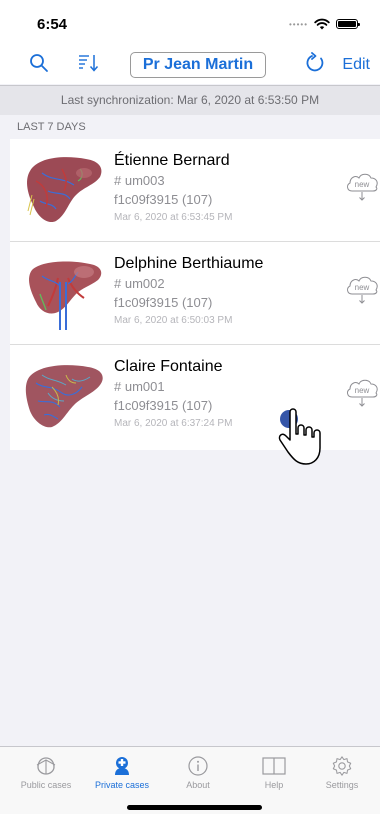  I want to click on tab-label: Public cases, so click(46, 785).